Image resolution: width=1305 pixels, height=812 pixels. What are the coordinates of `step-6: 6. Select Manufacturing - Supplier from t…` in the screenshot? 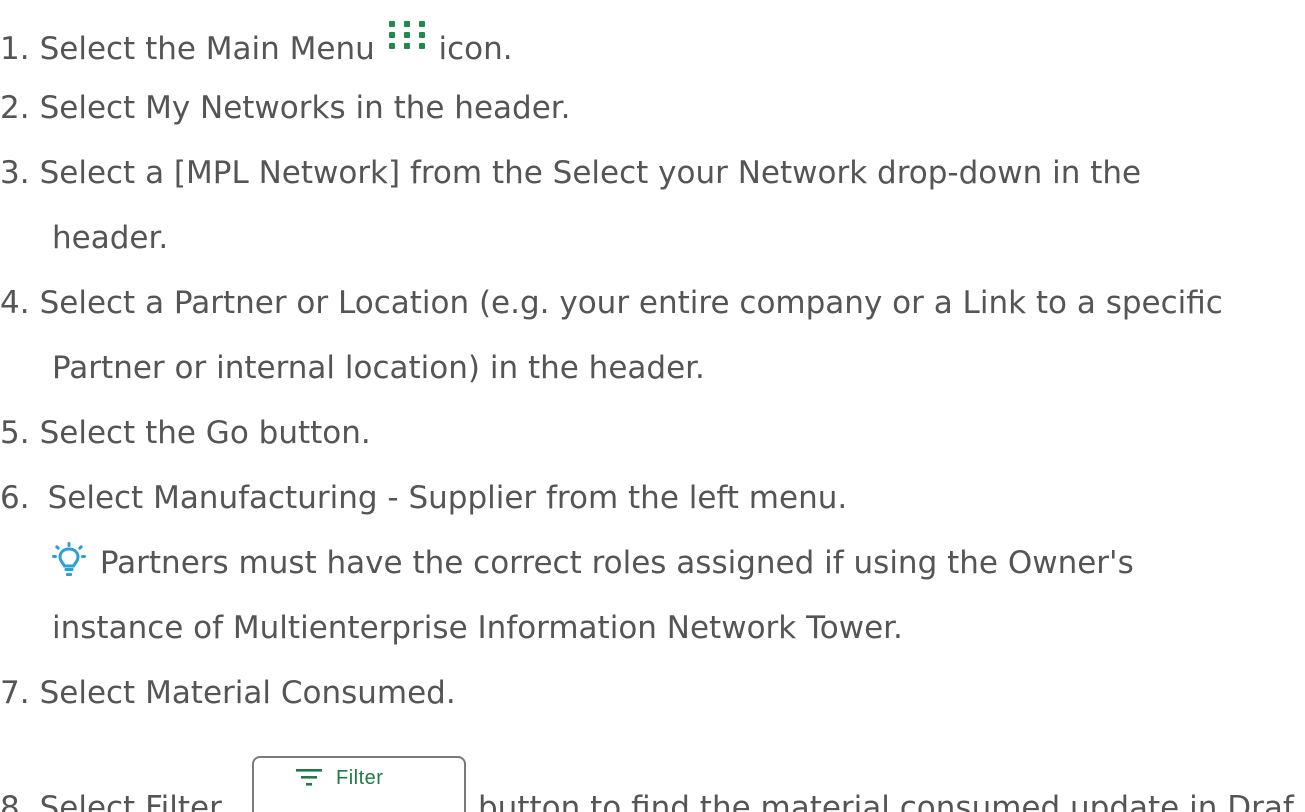 It's located at (423, 498).